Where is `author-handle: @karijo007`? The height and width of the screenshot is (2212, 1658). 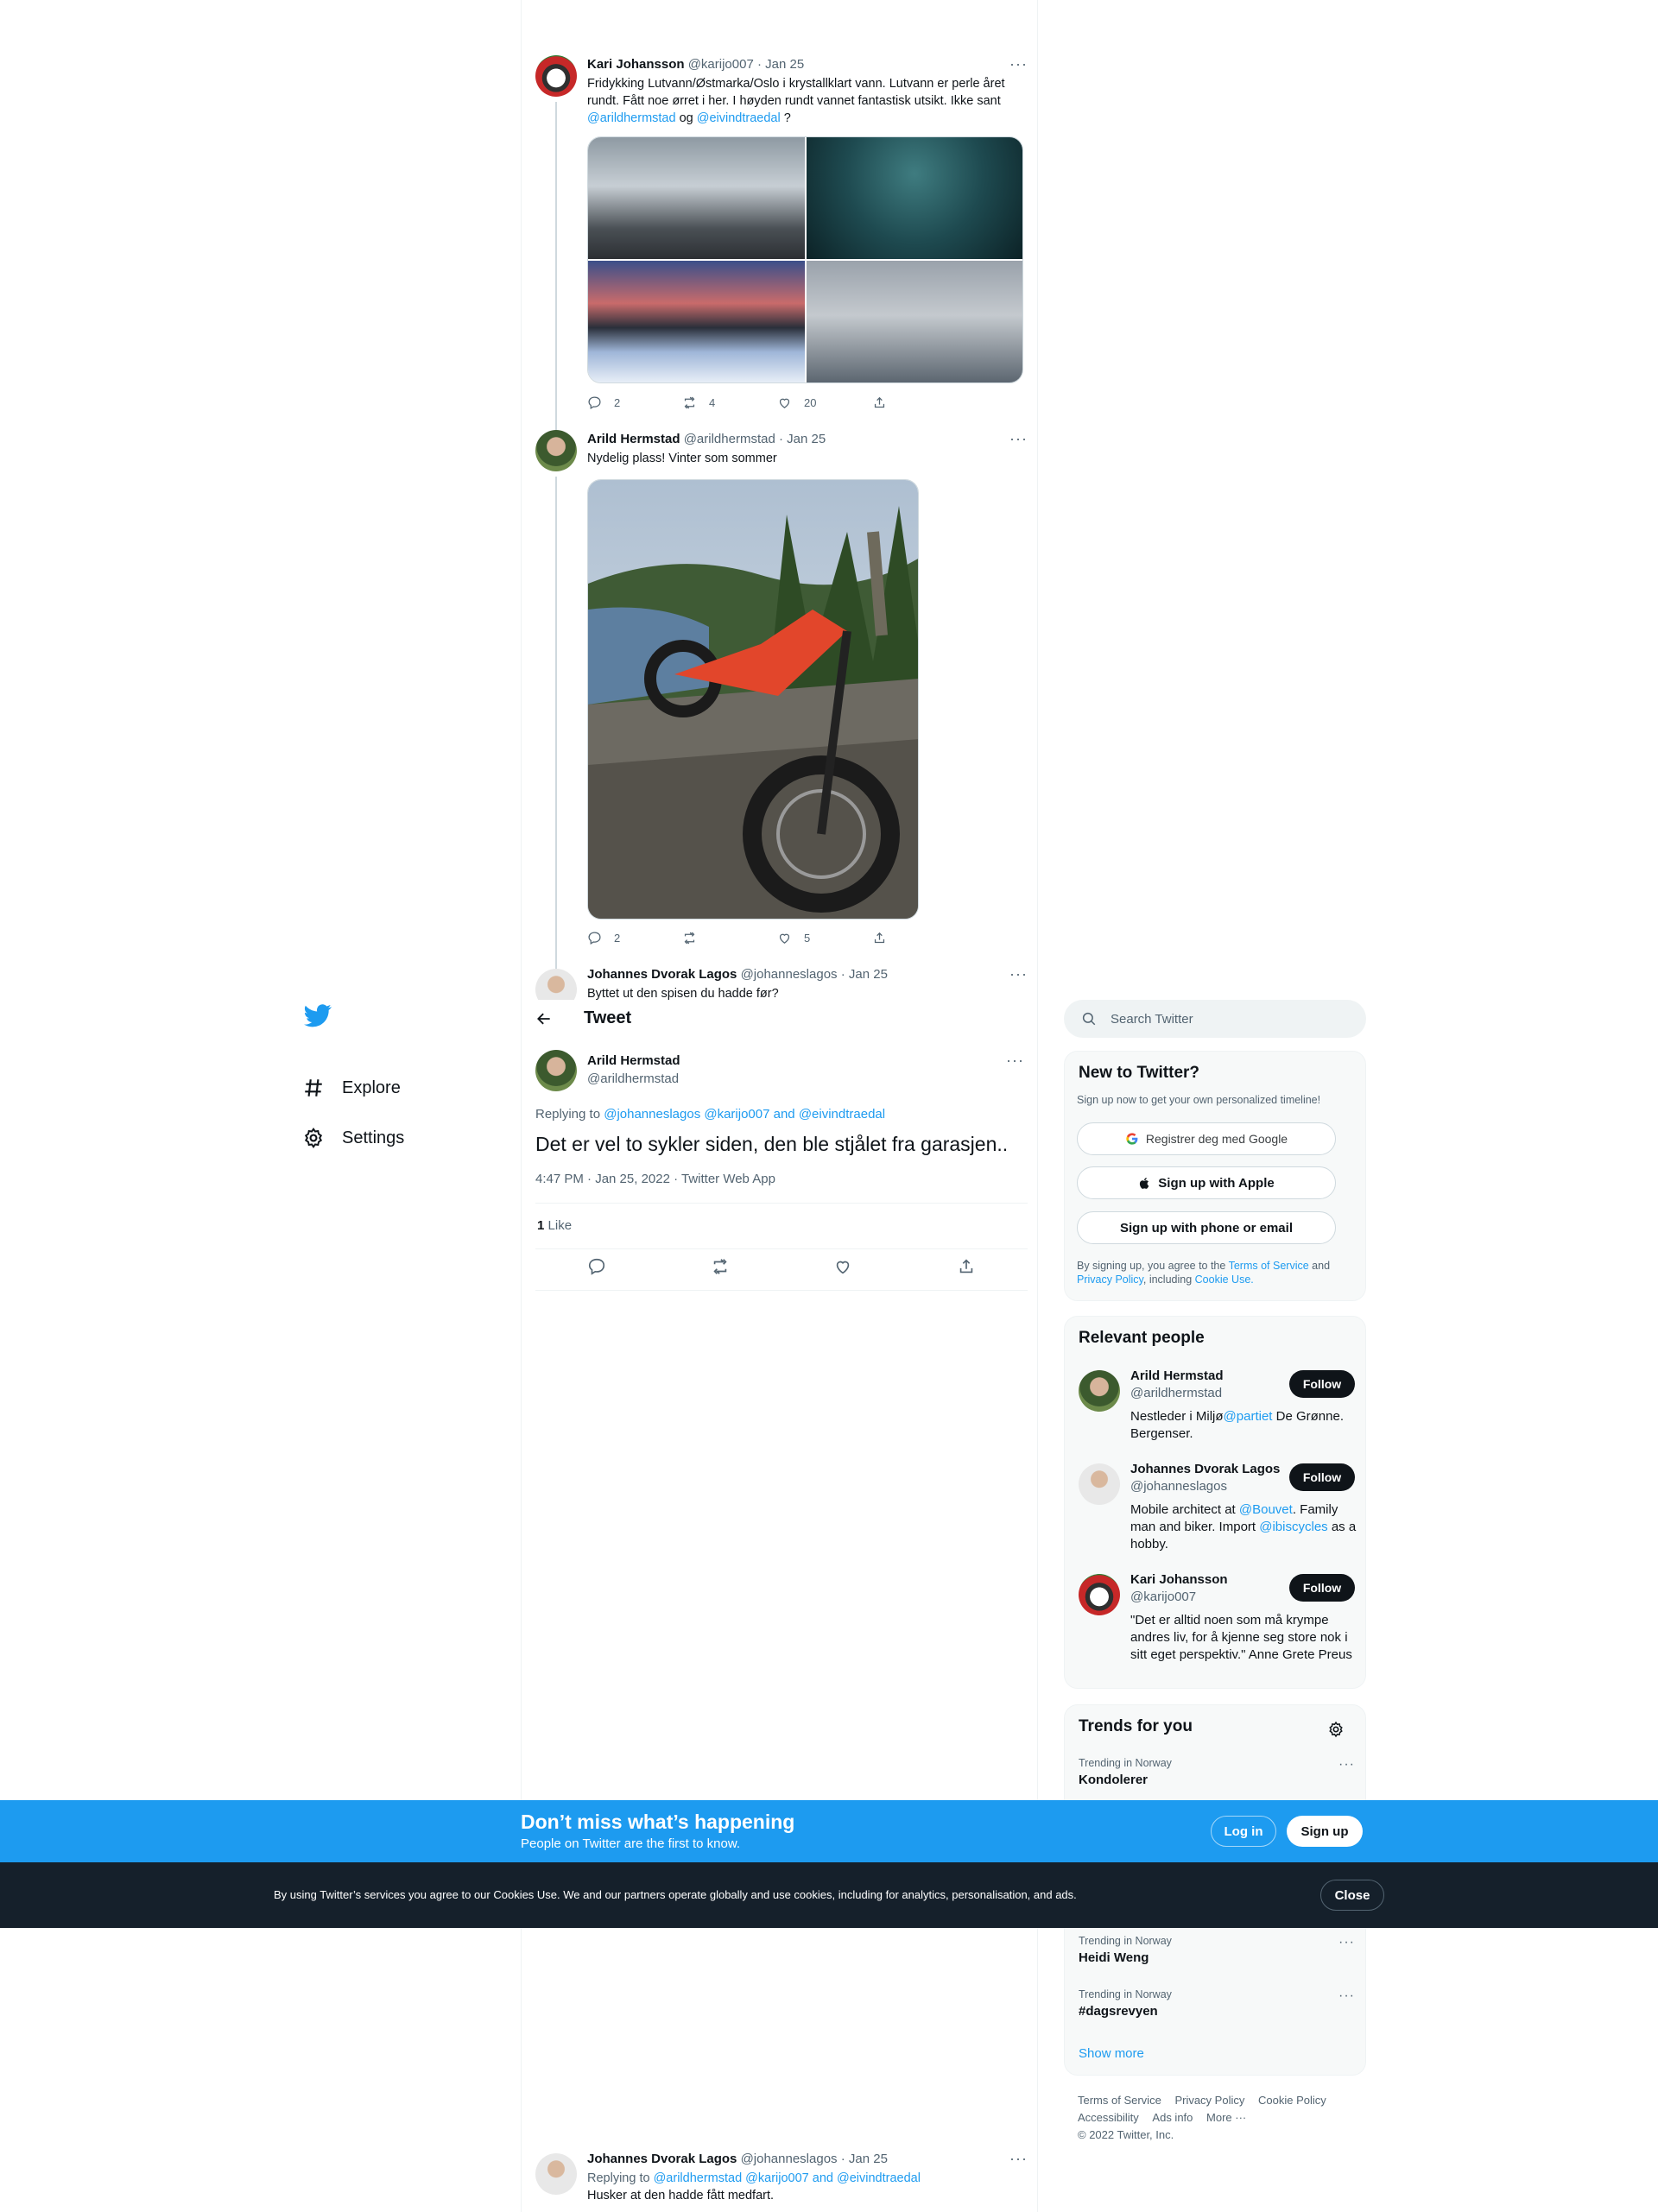
author-handle: @karijo007 is located at coordinates (721, 64).